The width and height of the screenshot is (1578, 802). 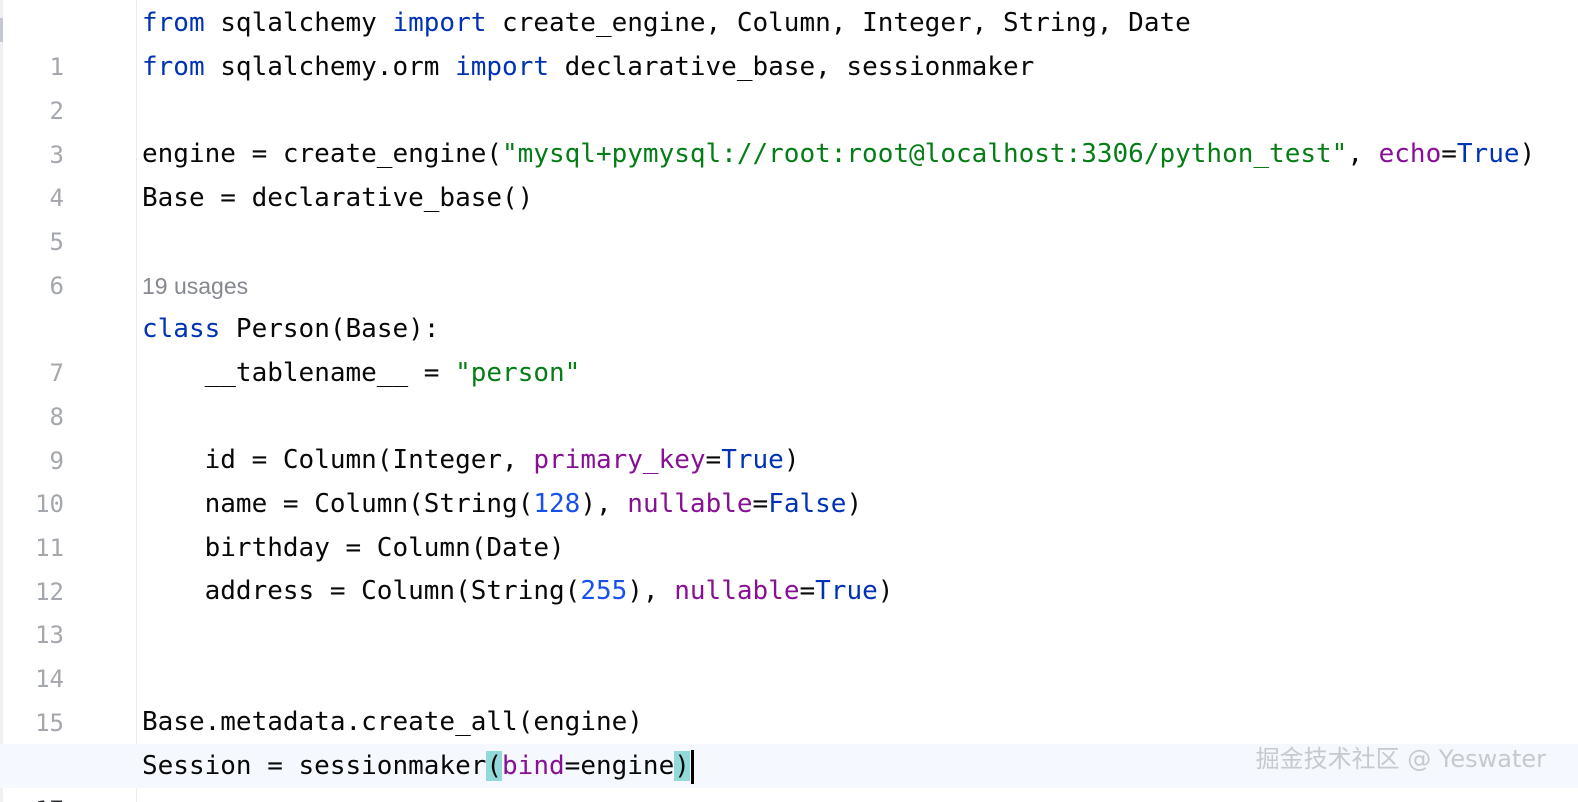 I want to click on code-line-14: 14, so click(x=789, y=653).